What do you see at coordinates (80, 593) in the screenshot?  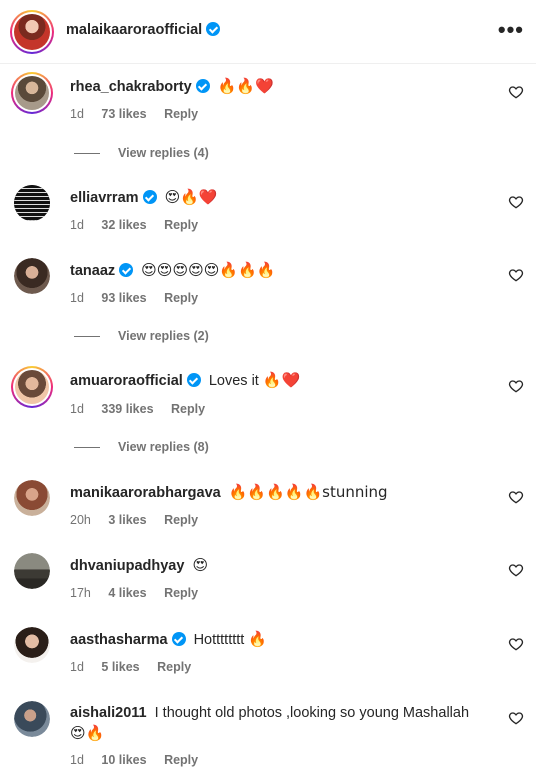 I see `comment-time: 17h` at bounding box center [80, 593].